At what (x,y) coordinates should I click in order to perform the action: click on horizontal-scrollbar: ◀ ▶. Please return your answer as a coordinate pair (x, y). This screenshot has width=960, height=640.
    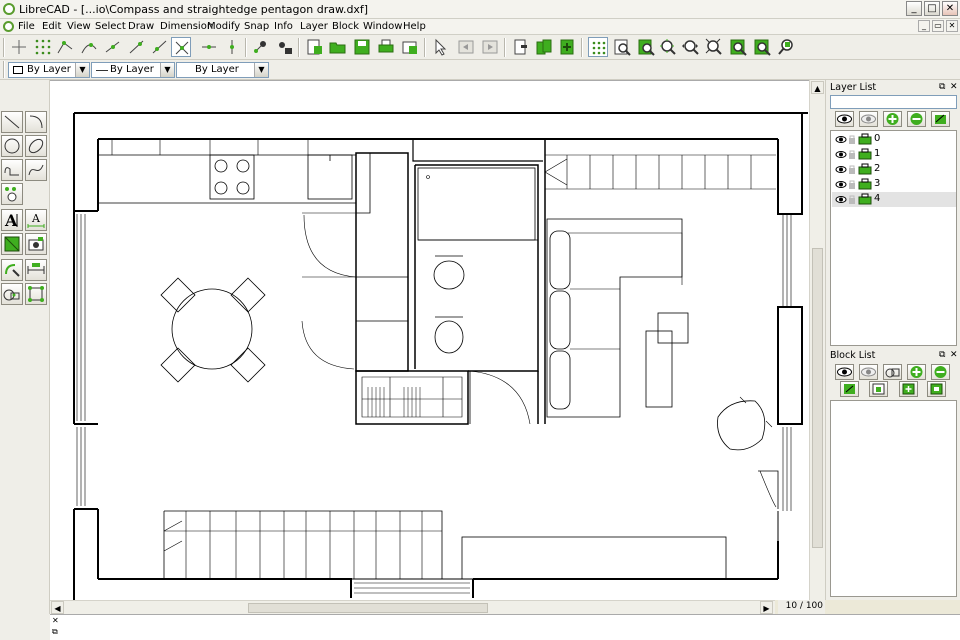
    Looking at the image, I should click on (412, 607).